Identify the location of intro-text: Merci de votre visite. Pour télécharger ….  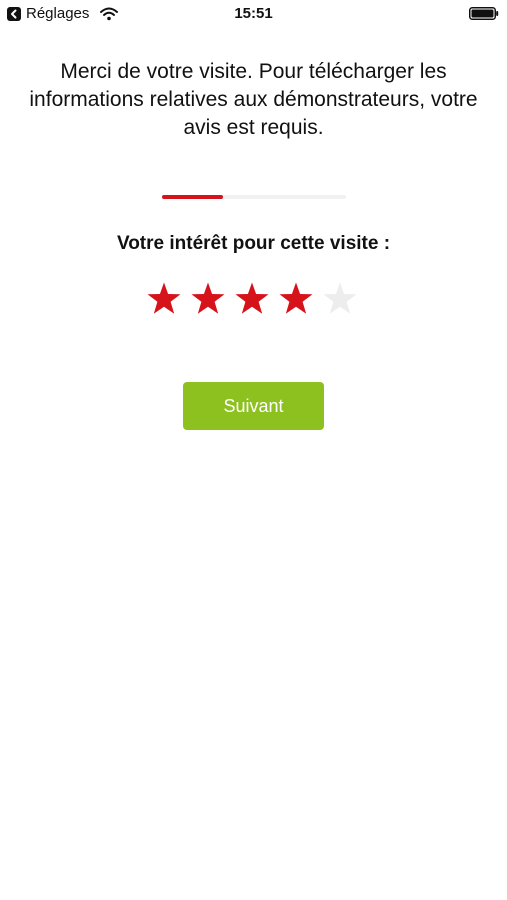
(253, 99).